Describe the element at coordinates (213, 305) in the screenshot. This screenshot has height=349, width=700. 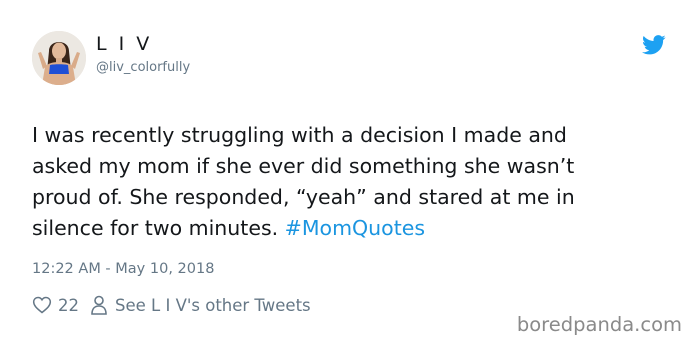
I see `see-other-tweets-link: See L I V's other Tweets` at that location.